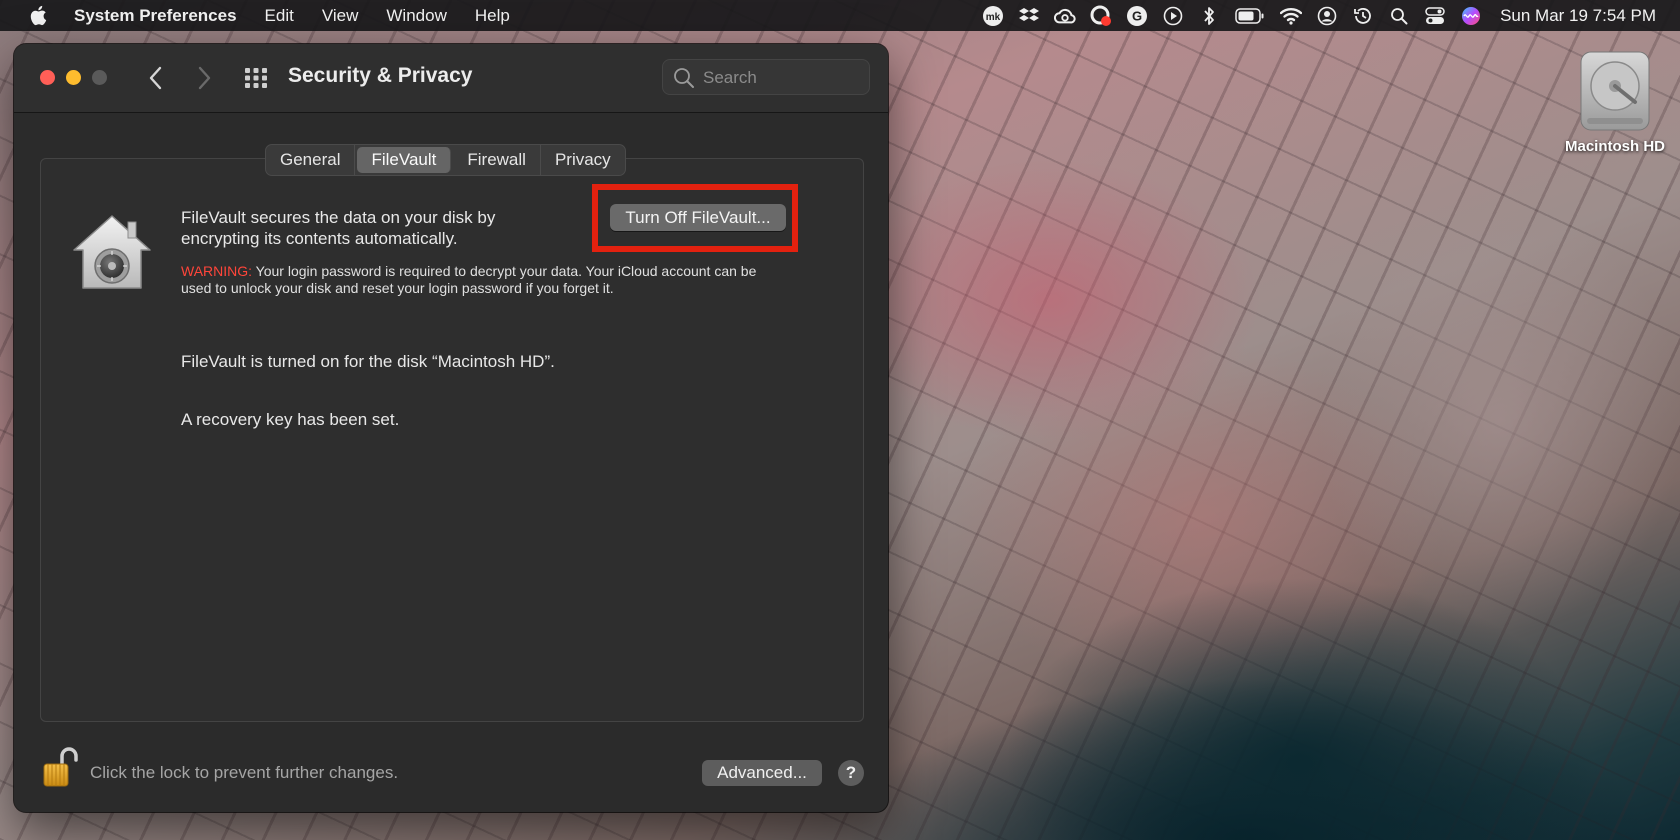  Describe the element at coordinates (1209, 16) in the screenshot. I see `bluetooth-icon` at that location.